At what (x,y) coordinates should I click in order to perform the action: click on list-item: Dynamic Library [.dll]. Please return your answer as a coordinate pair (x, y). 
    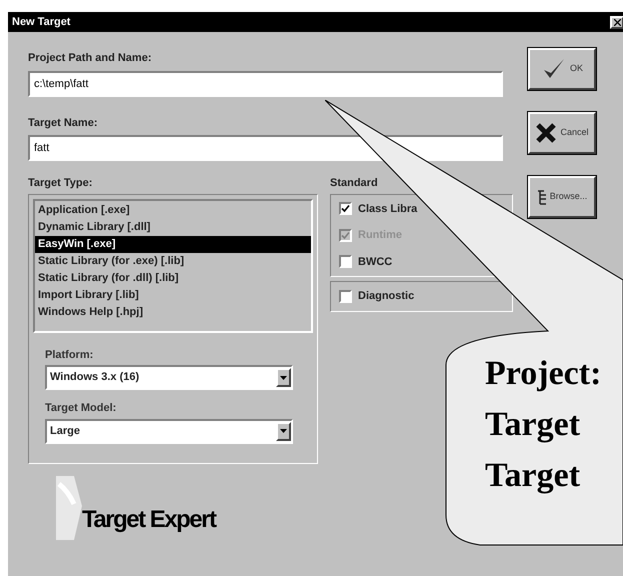
    Looking at the image, I should click on (173, 227).